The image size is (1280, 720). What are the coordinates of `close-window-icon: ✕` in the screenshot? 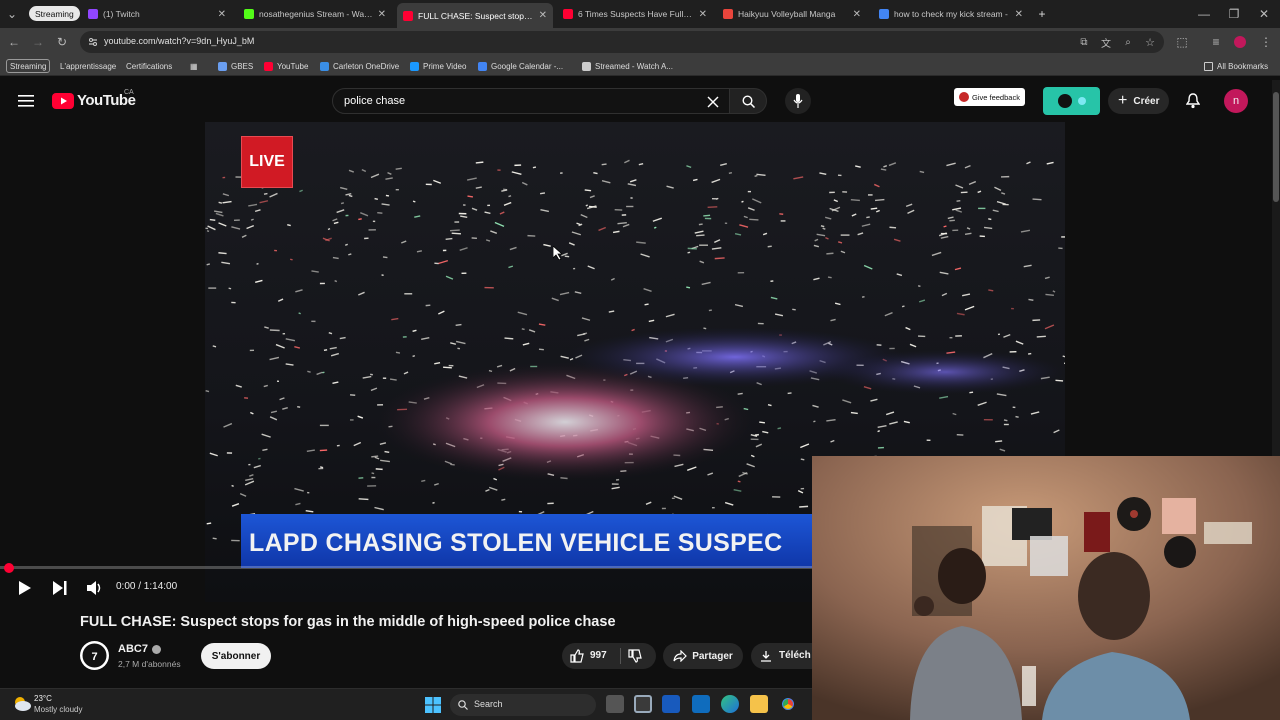 It's located at (1264, 14).